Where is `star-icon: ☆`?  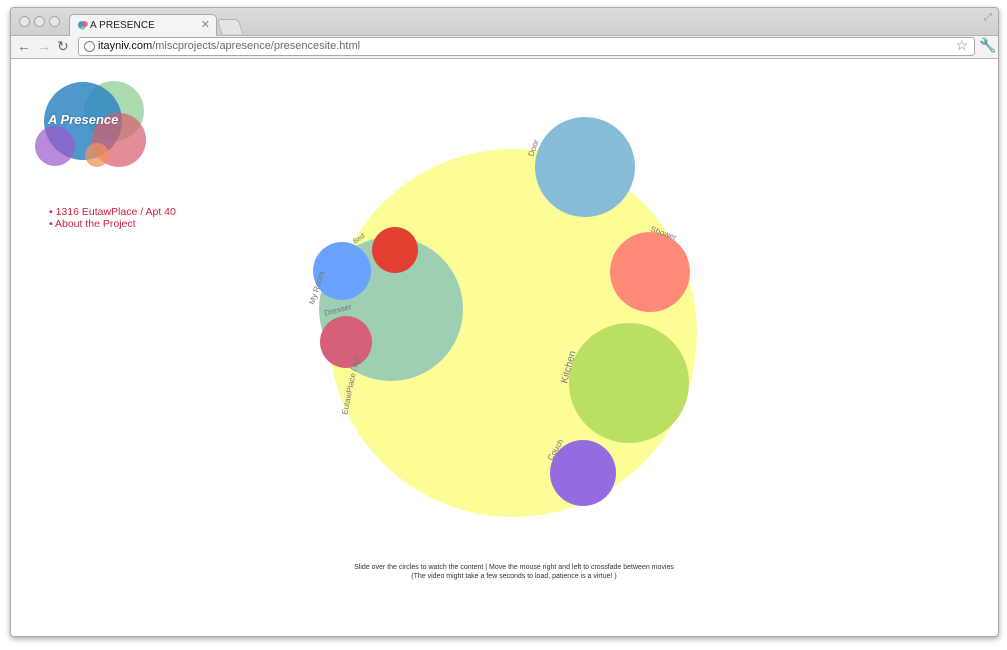
star-icon: ☆ is located at coordinates (961, 45).